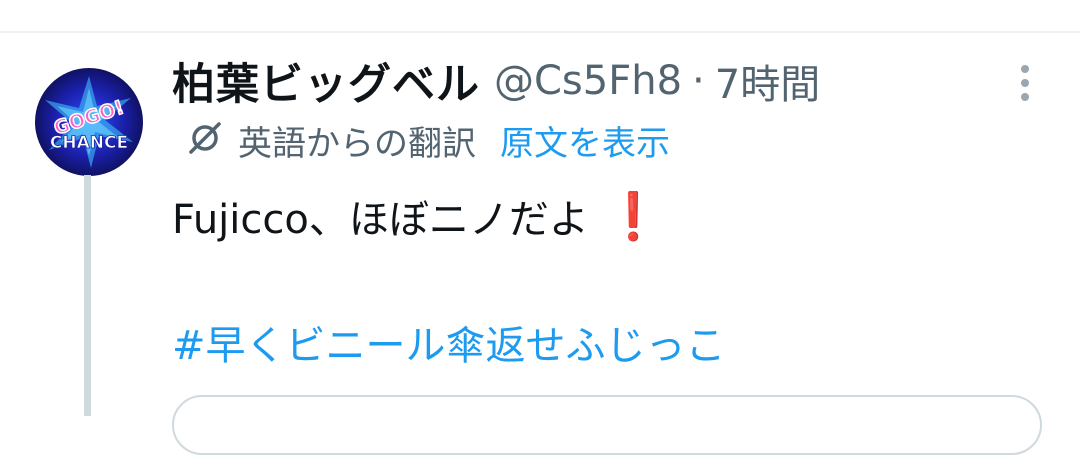 The image size is (1080, 455). I want to click on translation-bar: 英語からの翻訳 原文を表示, so click(428, 140).